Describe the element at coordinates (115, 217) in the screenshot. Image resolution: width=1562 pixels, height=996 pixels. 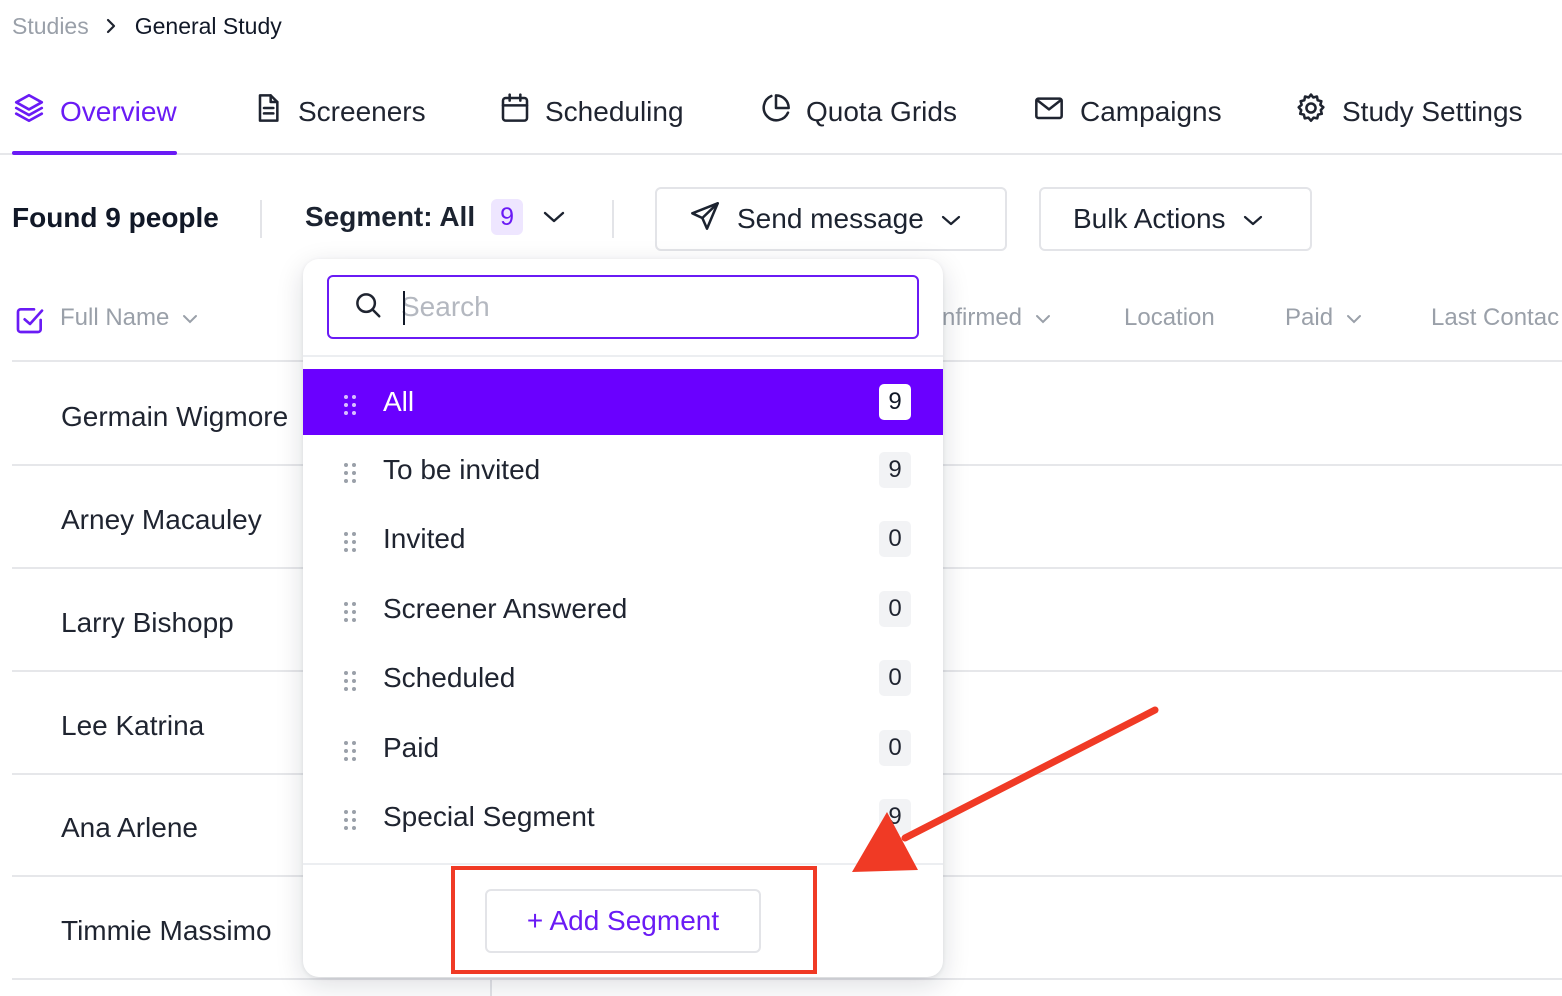
I see `results-count: Found 9 people` at that location.